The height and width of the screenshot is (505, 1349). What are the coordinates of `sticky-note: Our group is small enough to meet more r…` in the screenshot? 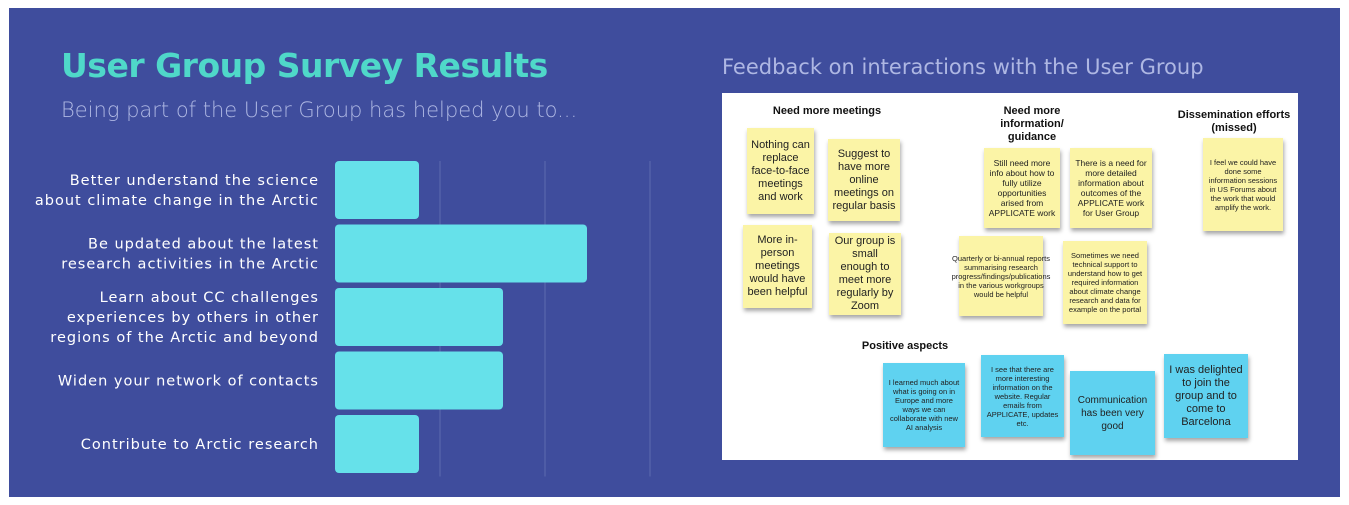 It's located at (865, 274).